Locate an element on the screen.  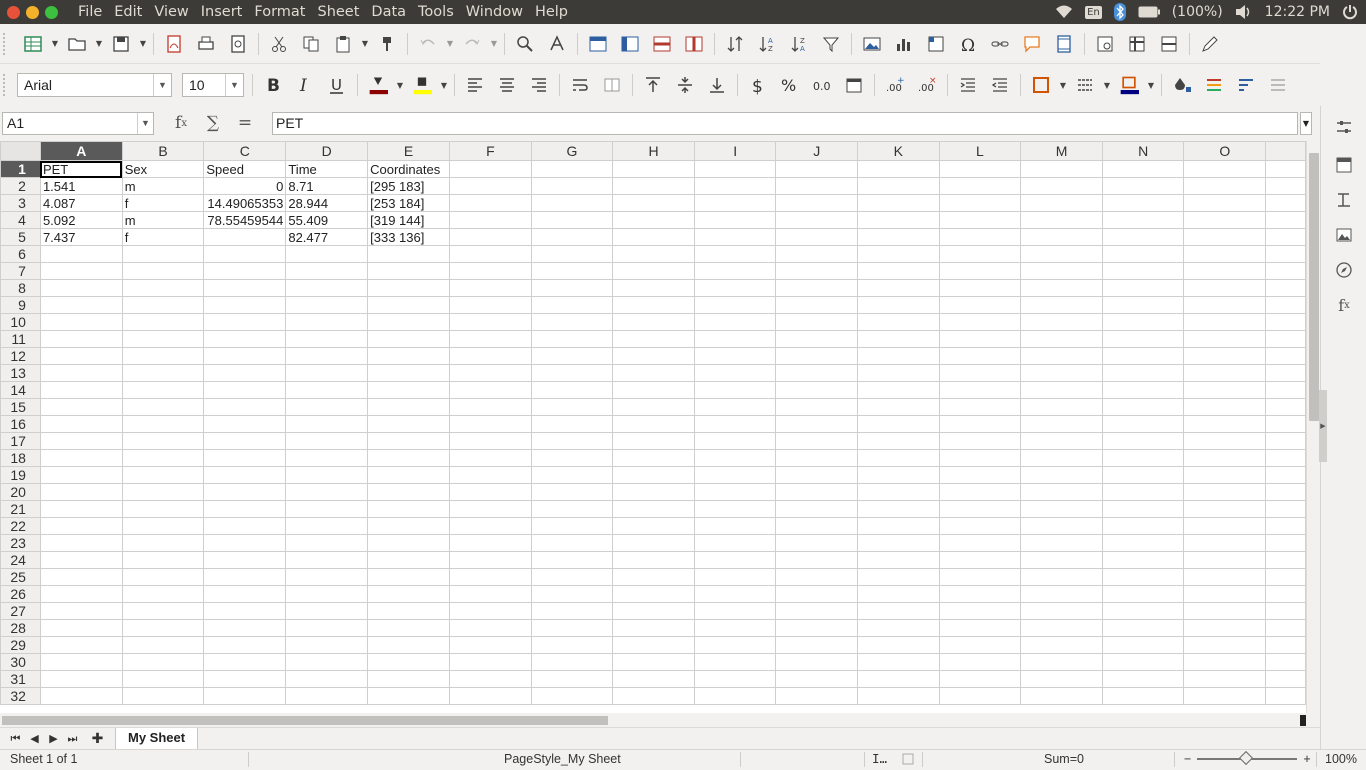
new-dropdown-icon: ▼ is located at coordinates (55, 44).